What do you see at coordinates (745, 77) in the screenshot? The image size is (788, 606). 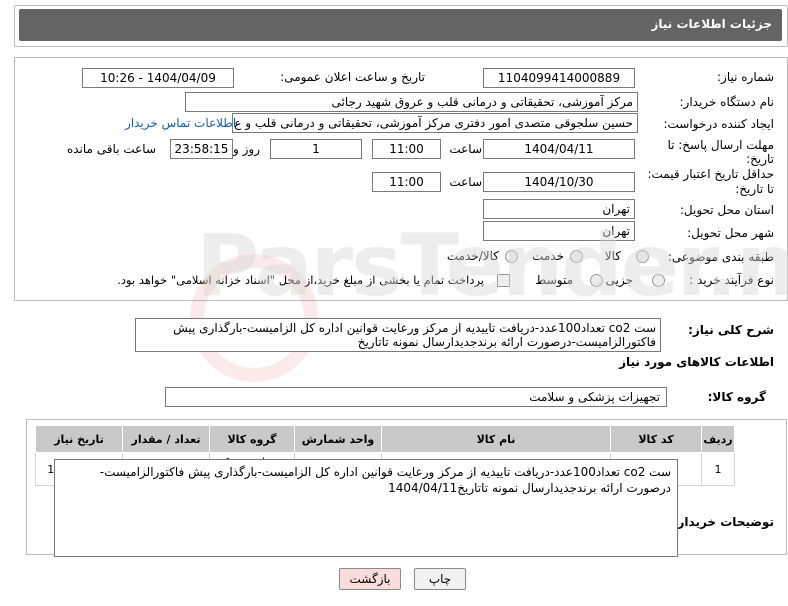 I see `need-number-label: شماره نیاز:` at bounding box center [745, 77].